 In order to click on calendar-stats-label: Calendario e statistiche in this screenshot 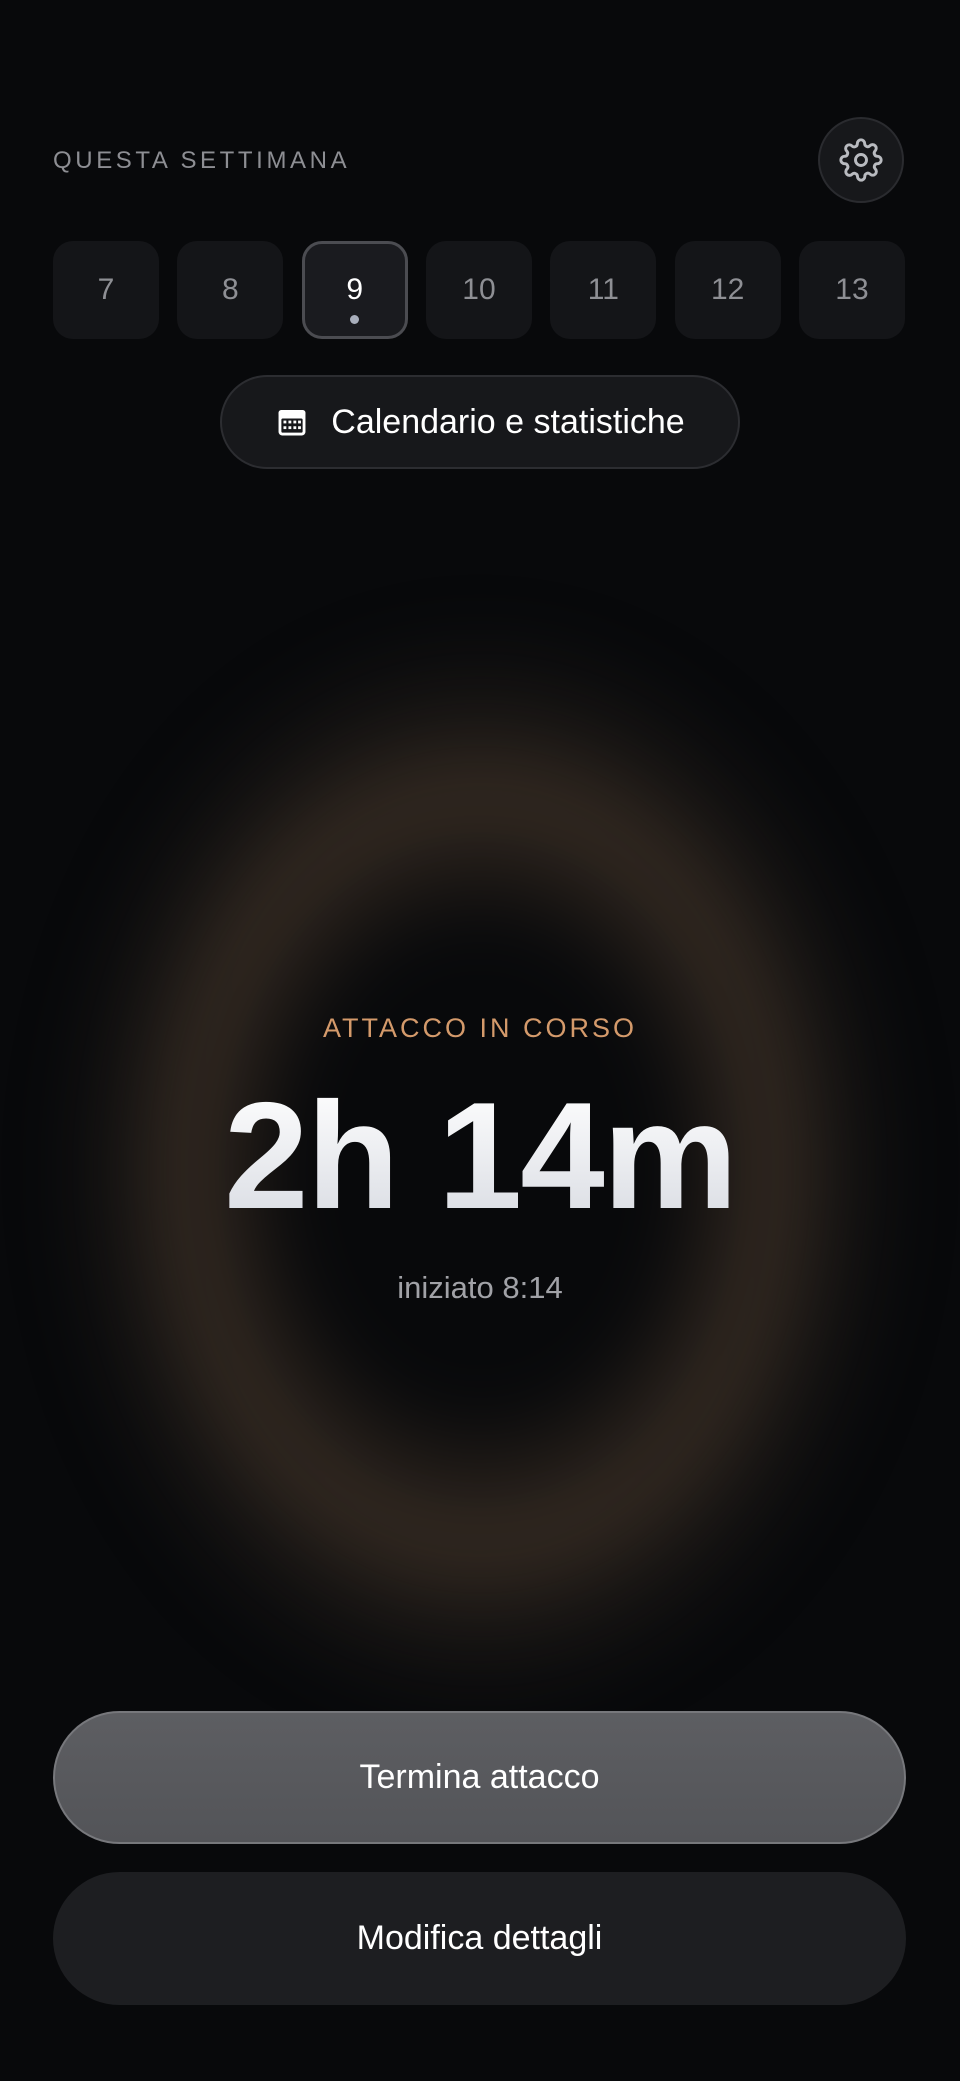, I will do `click(508, 421)`.